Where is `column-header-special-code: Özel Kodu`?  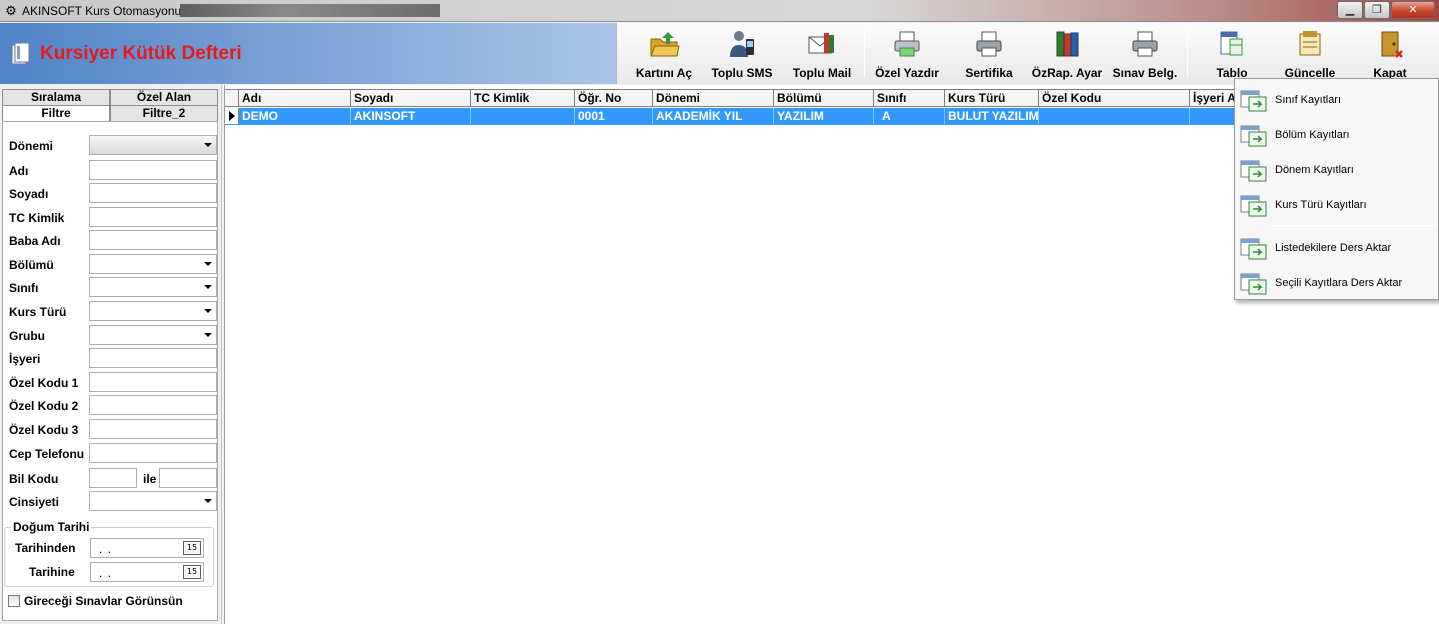 column-header-special-code: Özel Kodu is located at coordinates (1114, 98).